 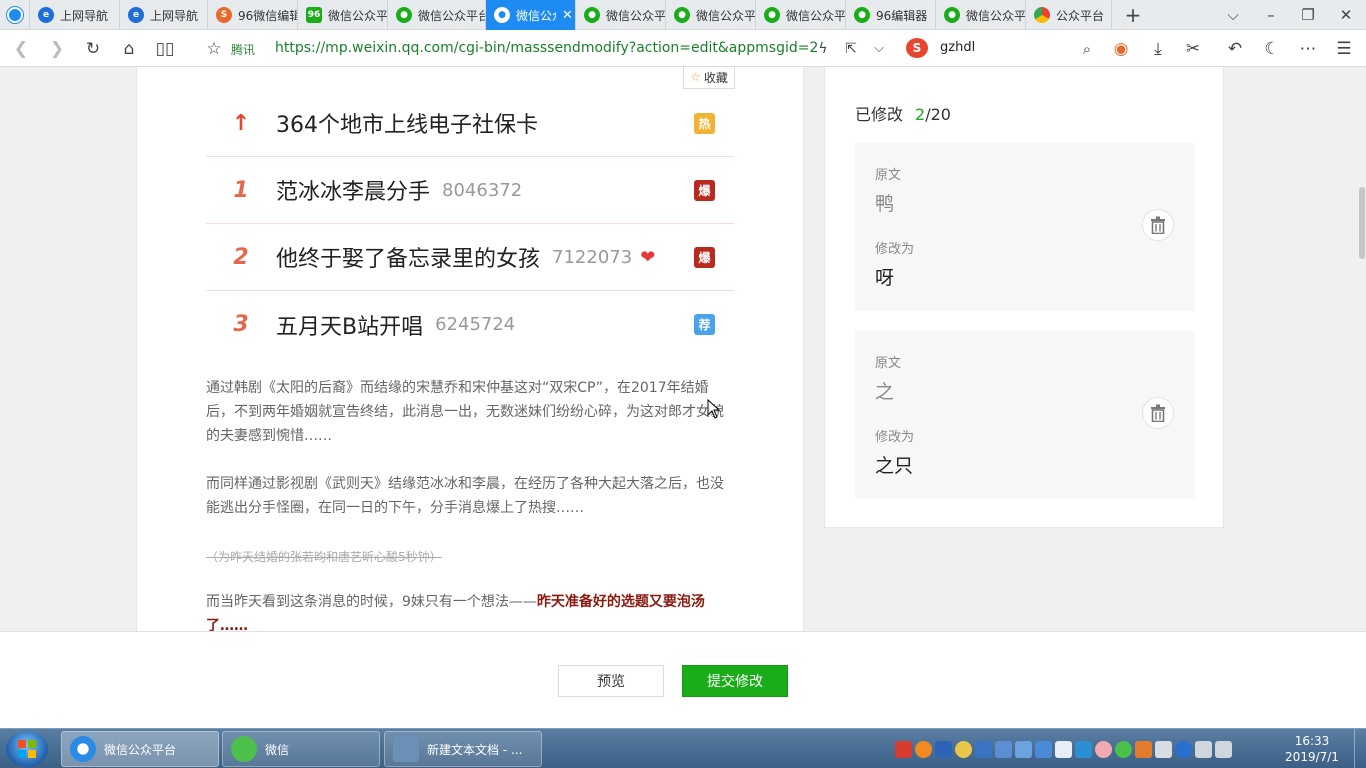 What do you see at coordinates (823, 48) in the screenshot?
I see `lightning-icon: ϟ` at bounding box center [823, 48].